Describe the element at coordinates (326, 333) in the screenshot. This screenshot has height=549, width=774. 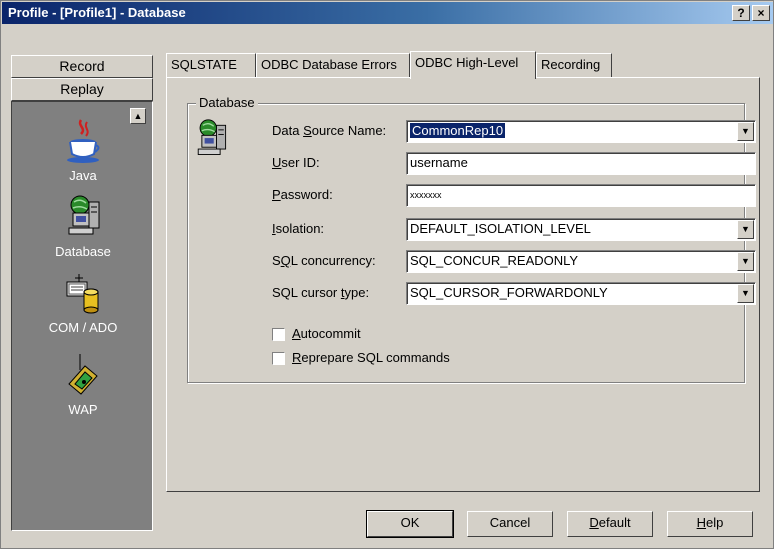
I see `autocommit-label: Autocommit` at that location.